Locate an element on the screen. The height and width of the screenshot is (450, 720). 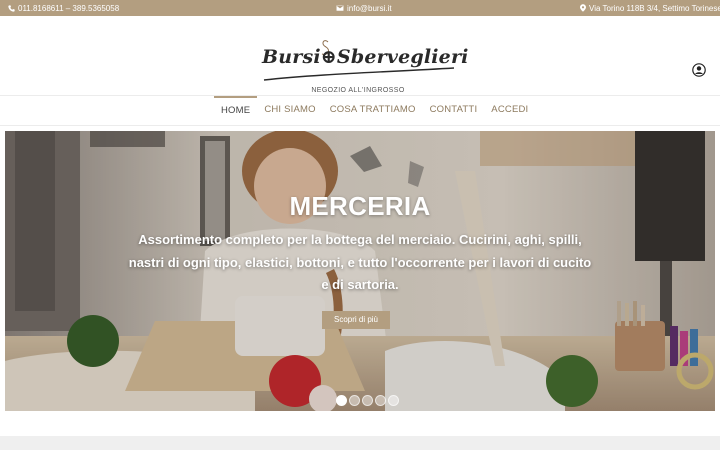
logo-title: Bursi⊕Sberveglieri is located at coordinates (365, 57).